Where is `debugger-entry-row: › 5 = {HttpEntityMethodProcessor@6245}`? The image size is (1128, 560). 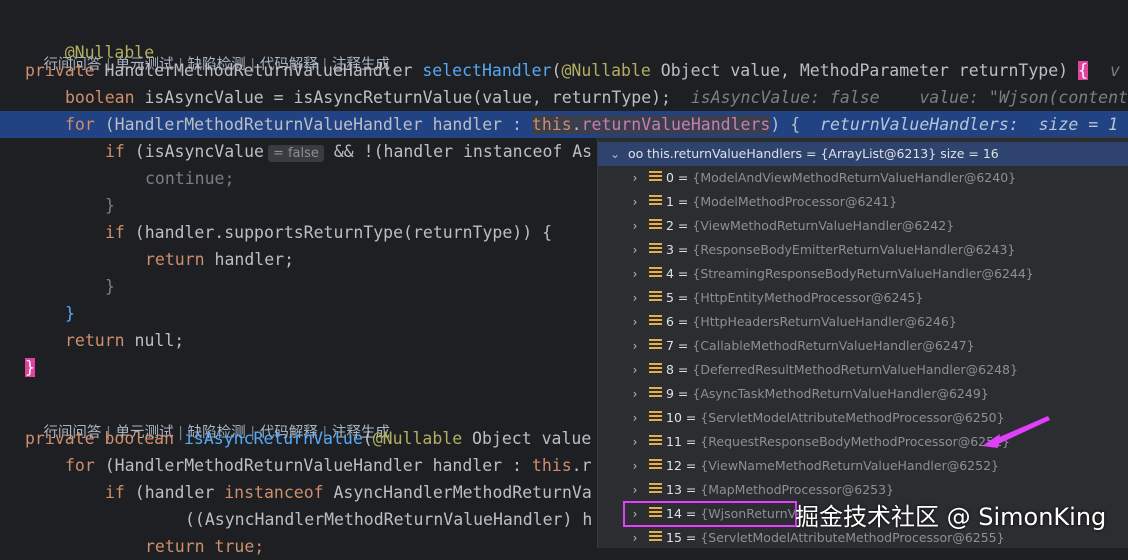
debugger-entry-row: › 5 = {HttpEntityMethodProcessor@6245} is located at coordinates (863, 298).